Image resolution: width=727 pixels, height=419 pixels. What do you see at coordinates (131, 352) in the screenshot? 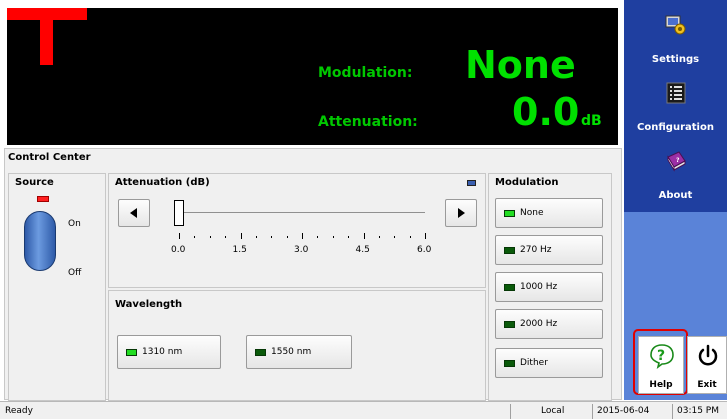
I see `wavelength-1310-led` at bounding box center [131, 352].